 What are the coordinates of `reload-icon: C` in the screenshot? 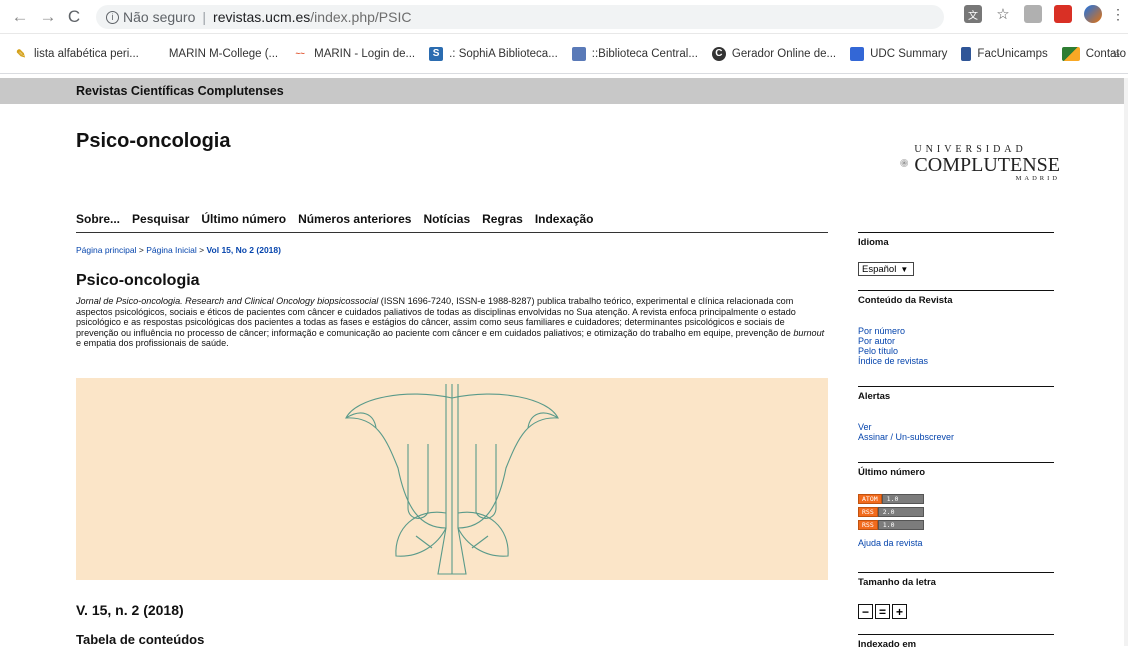 It's located at (74, 17).